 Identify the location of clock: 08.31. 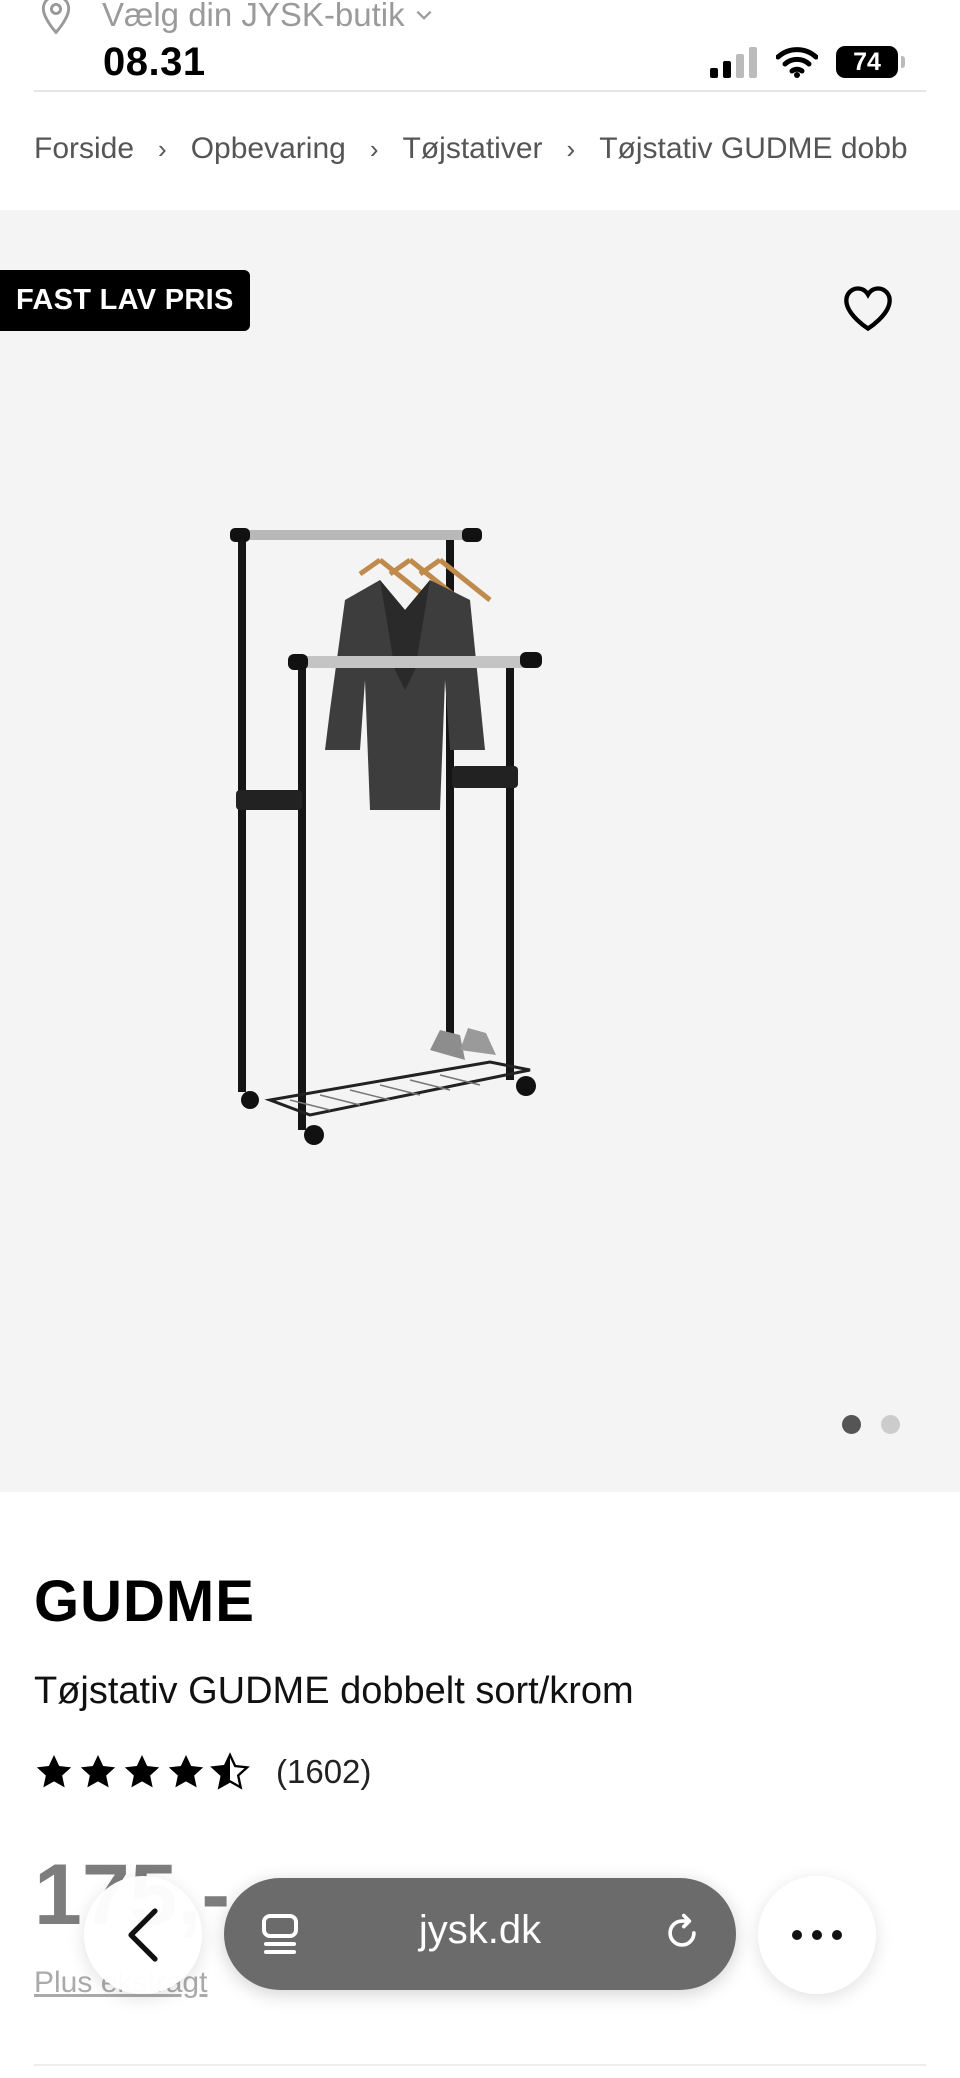
(154, 62).